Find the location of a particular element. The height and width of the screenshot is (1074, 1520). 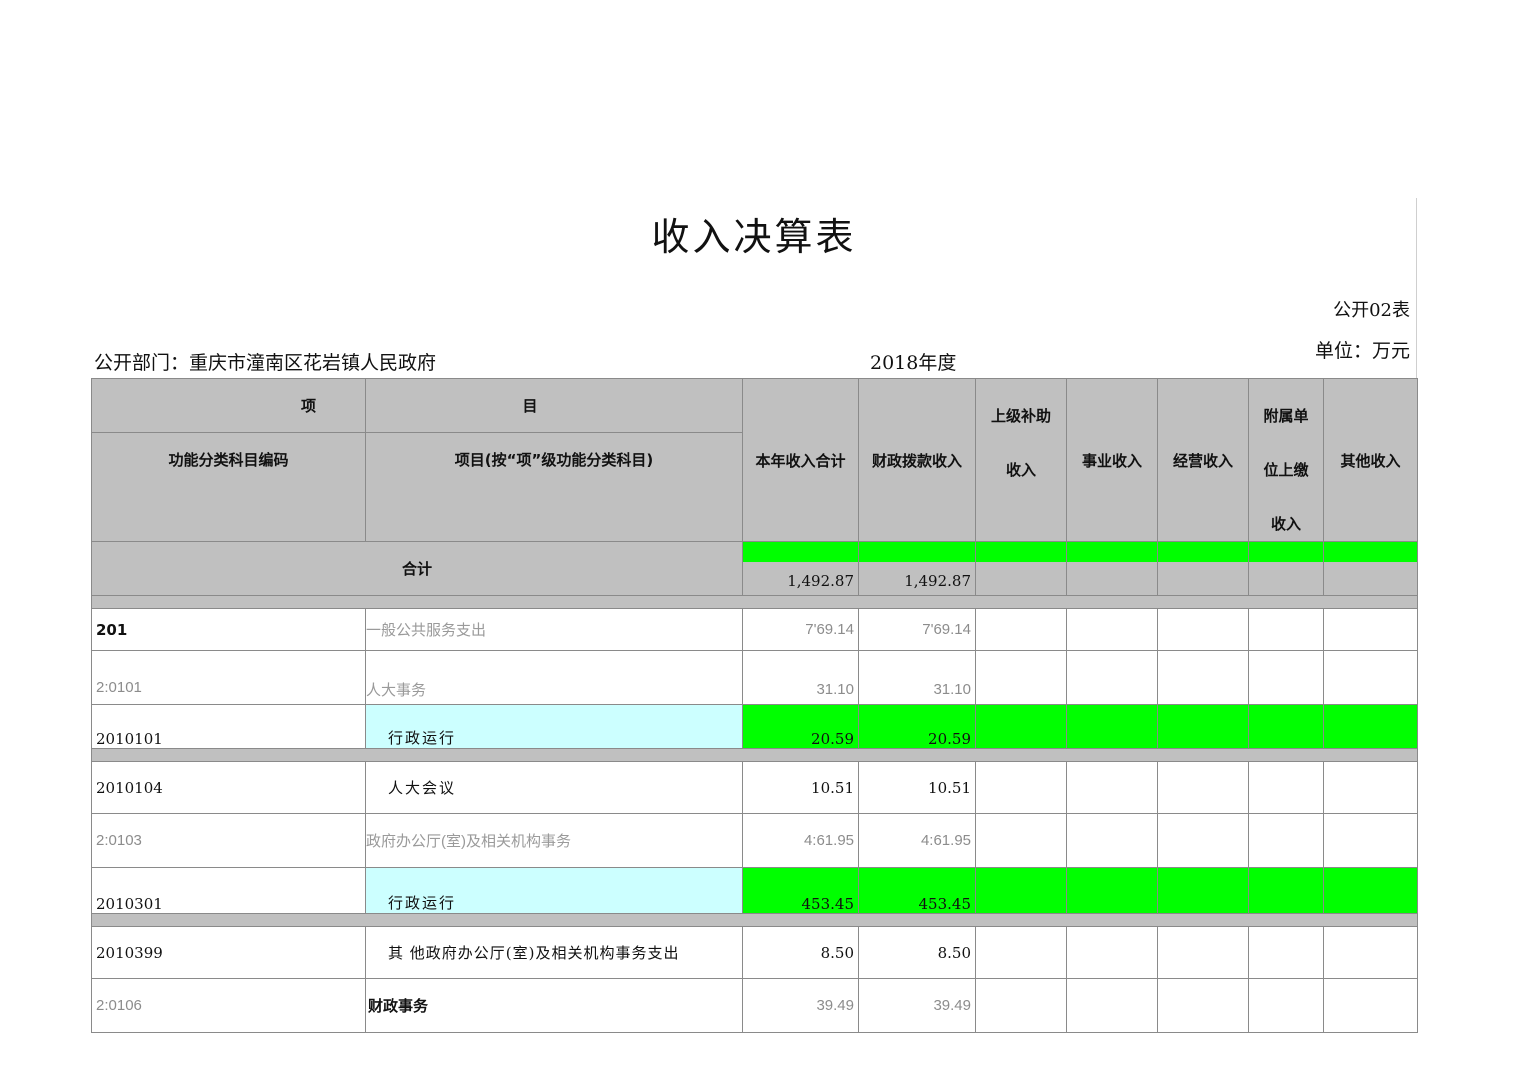

header-affiliated: 附属单 位上缴 收入 is located at coordinates (1286, 460).